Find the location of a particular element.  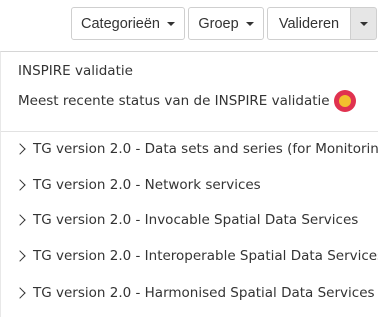

group-dropdown-button: Groep is located at coordinates (226, 23).